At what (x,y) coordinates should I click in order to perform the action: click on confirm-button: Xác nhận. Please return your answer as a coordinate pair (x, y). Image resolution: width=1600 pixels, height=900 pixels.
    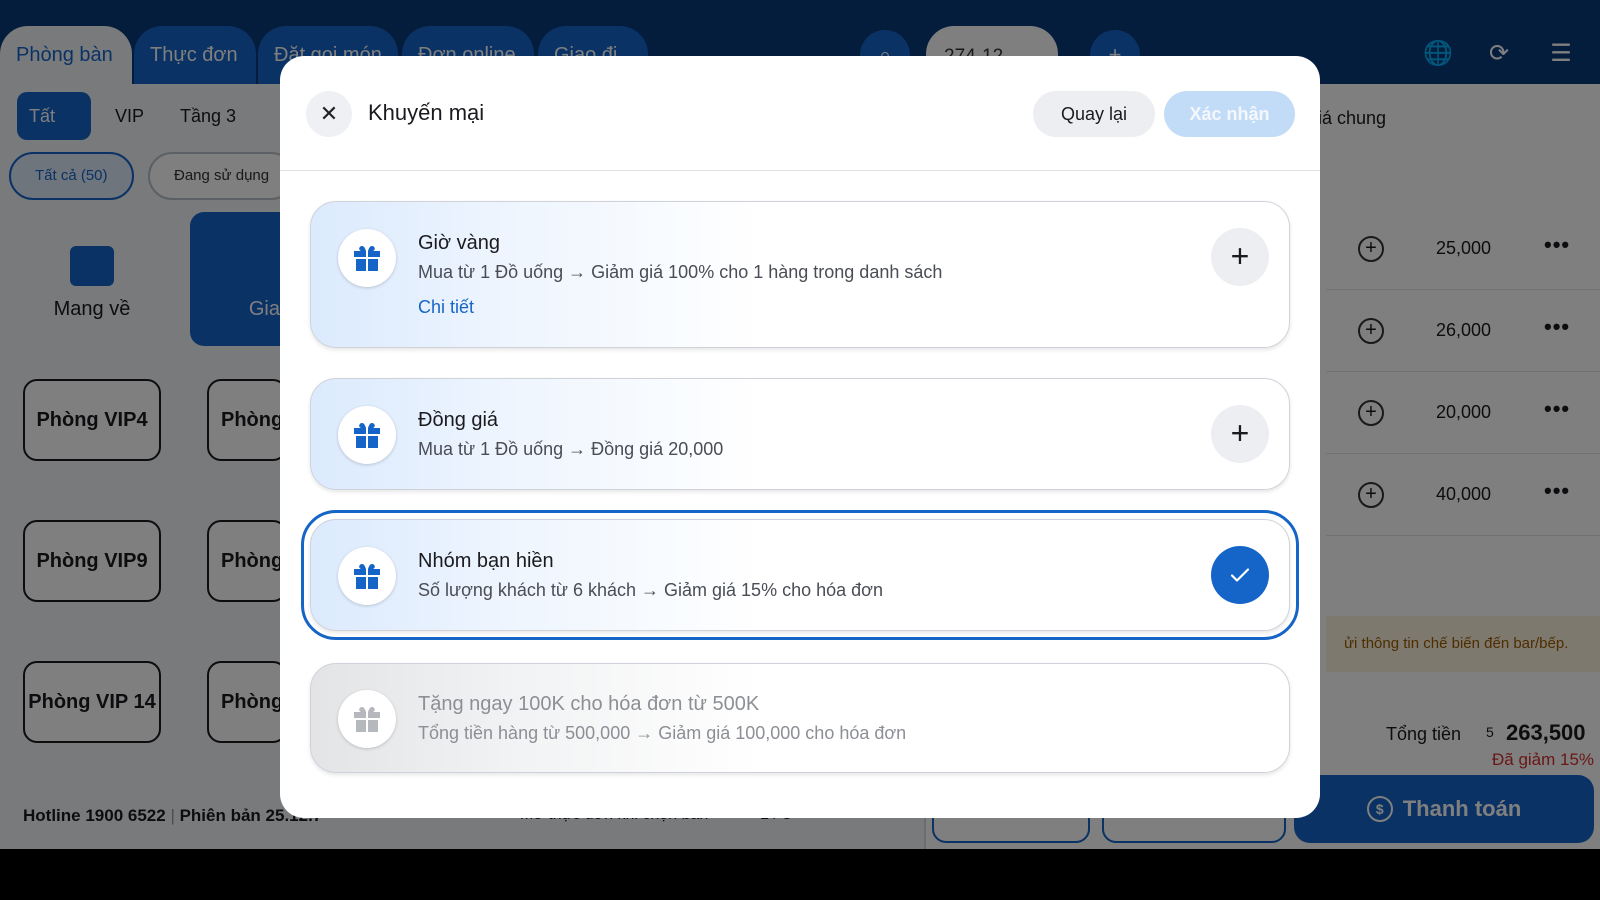
    Looking at the image, I should click on (1229, 114).